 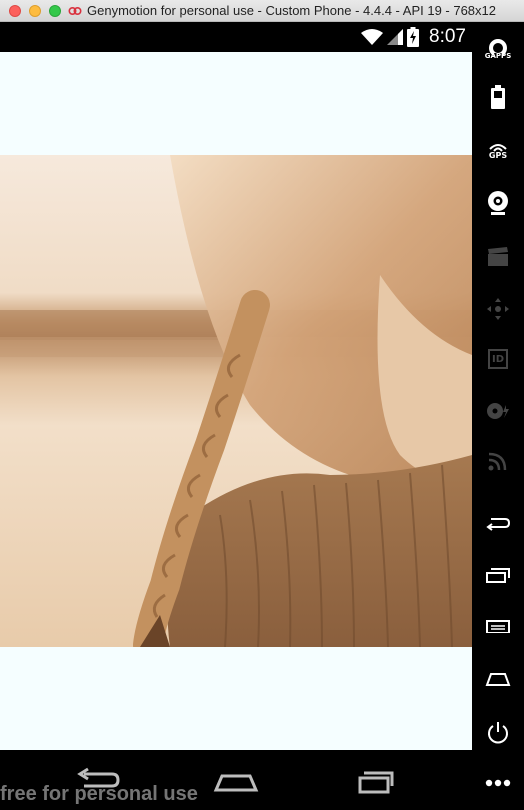 I want to click on personal-use-watermark: free for personal use, so click(x=99, y=794).